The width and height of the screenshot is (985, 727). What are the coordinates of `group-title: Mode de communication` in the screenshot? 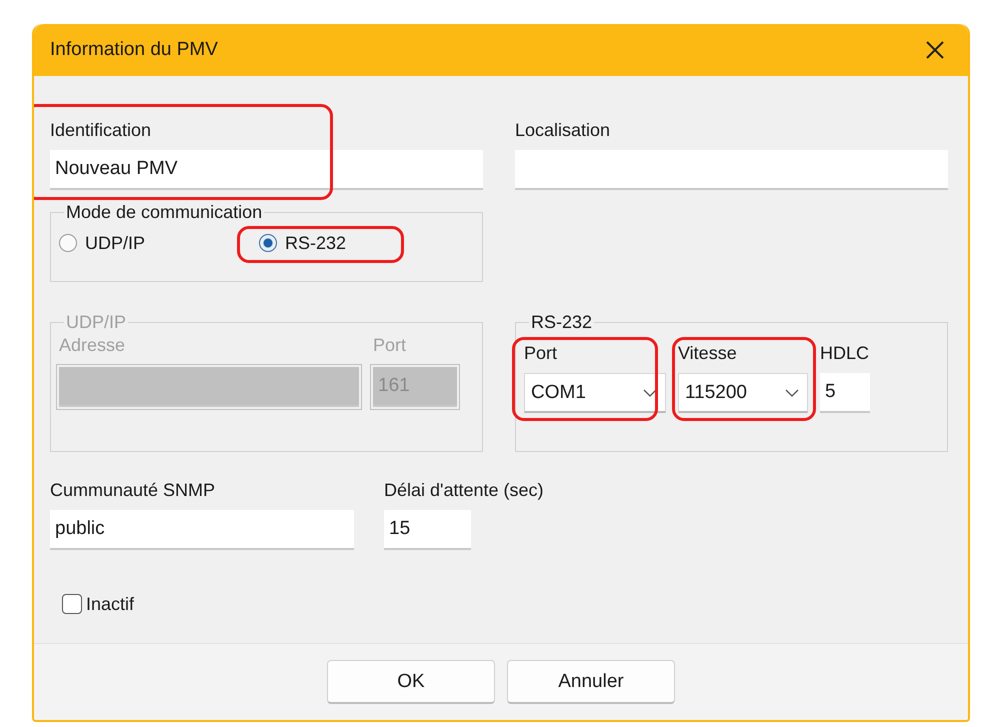 It's located at (164, 212).